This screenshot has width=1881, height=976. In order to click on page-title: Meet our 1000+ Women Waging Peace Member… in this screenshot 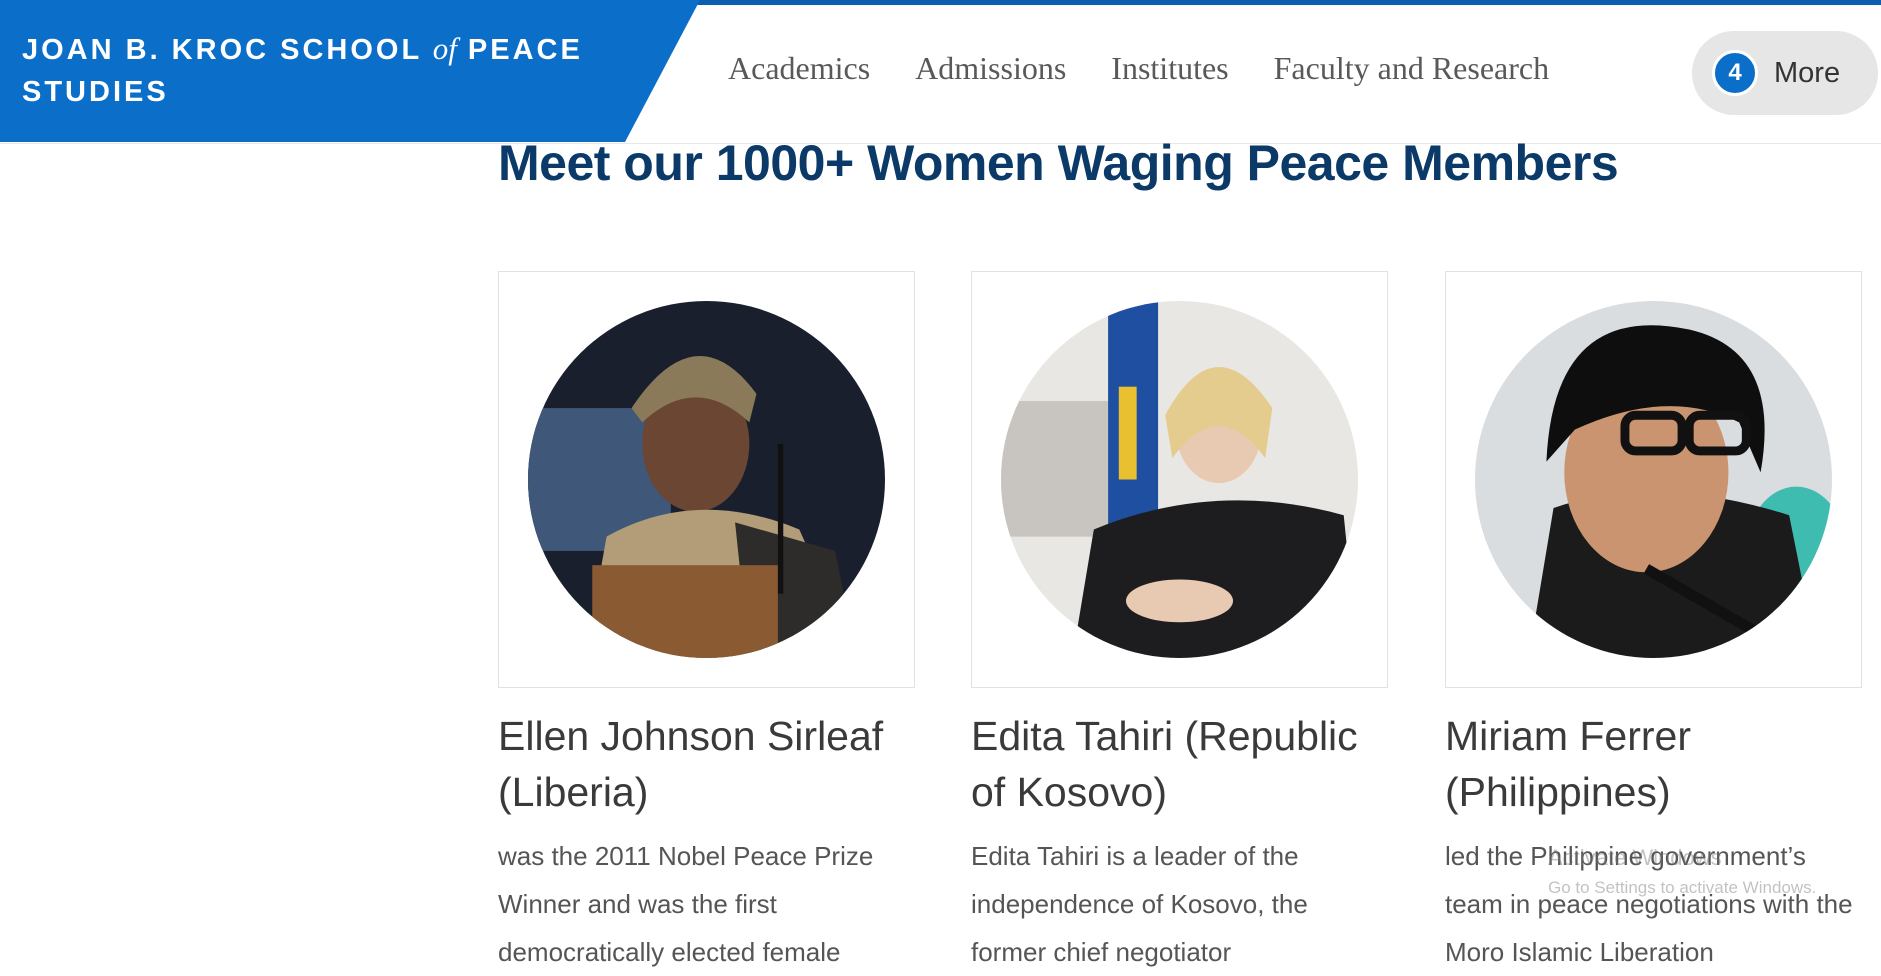, I will do `click(1058, 163)`.